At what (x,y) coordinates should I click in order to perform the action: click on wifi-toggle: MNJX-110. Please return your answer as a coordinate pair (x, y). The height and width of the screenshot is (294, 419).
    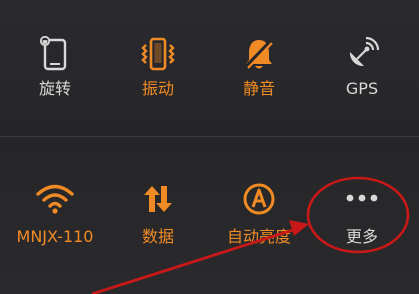
    Looking at the image, I should click on (55, 200).